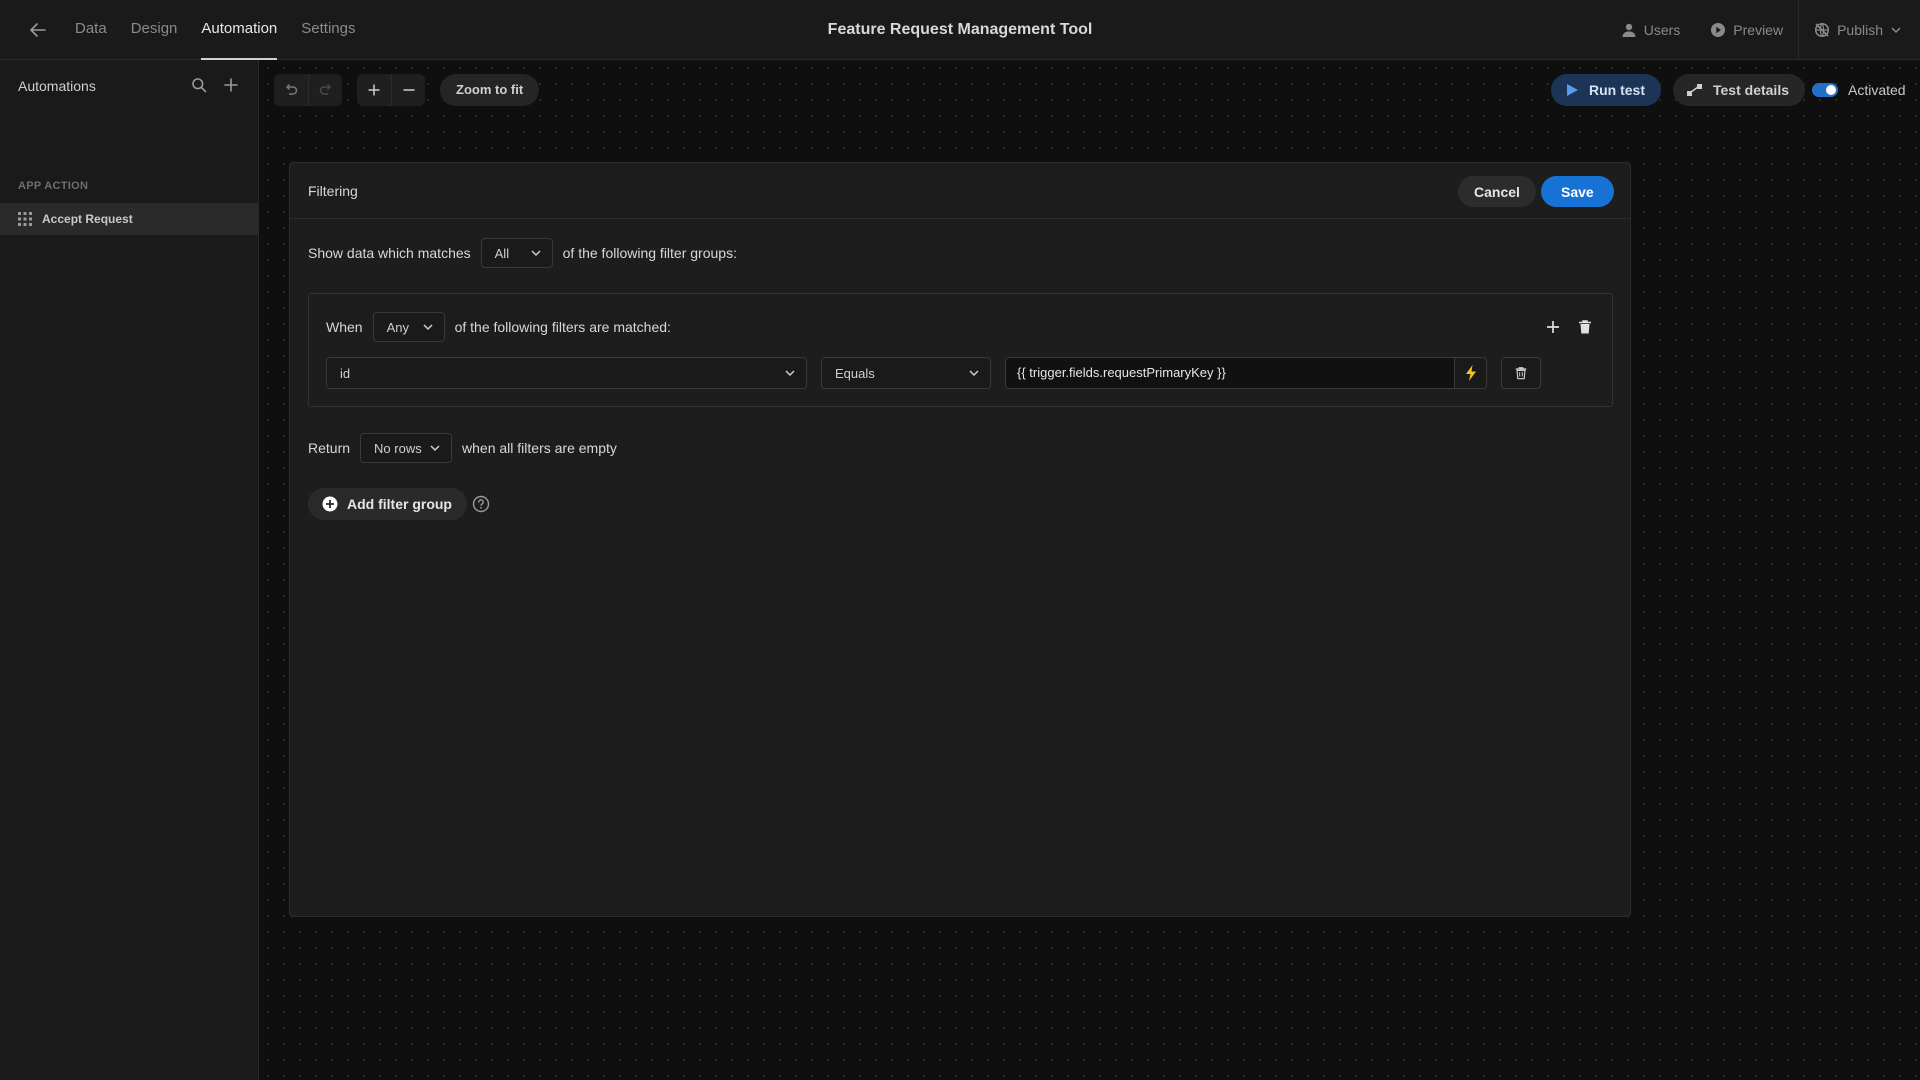 The width and height of the screenshot is (1920, 1080). What do you see at coordinates (329, 448) in the screenshot?
I see `return-label: Return` at bounding box center [329, 448].